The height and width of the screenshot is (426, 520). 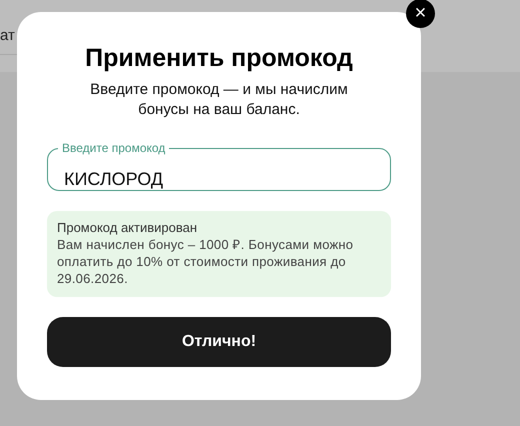 What do you see at coordinates (127, 227) in the screenshot?
I see `notice-title: Промокод активирован` at bounding box center [127, 227].